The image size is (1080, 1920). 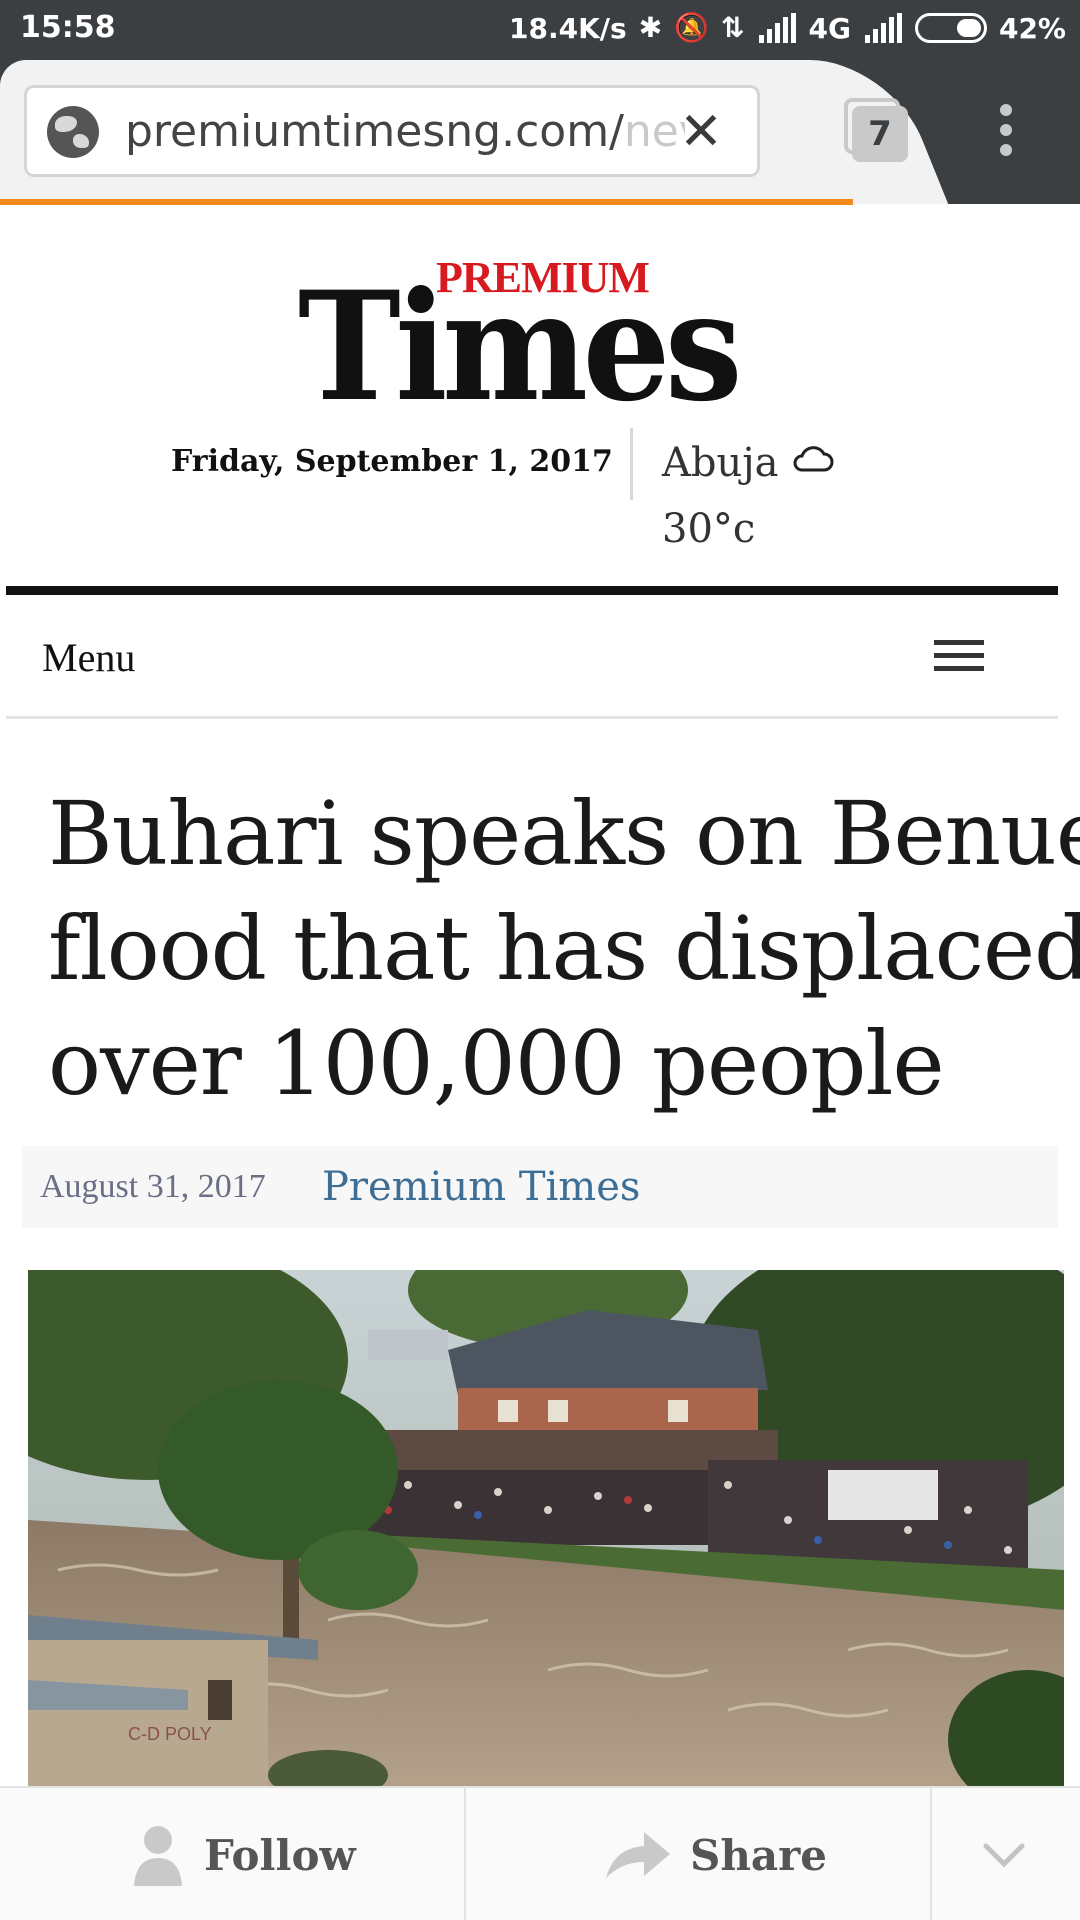 What do you see at coordinates (1032, 28) in the screenshot?
I see `battery-level: 42%` at bounding box center [1032, 28].